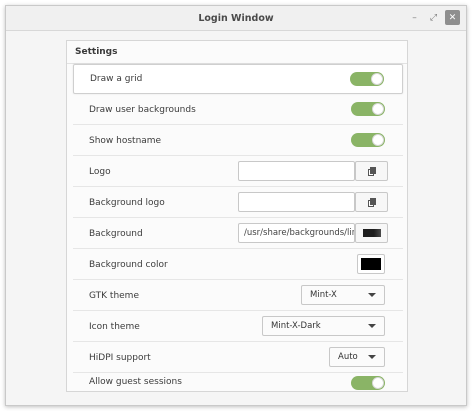  What do you see at coordinates (343, 295) in the screenshot?
I see `gtk-theme-dropdown: Mint-X` at bounding box center [343, 295].